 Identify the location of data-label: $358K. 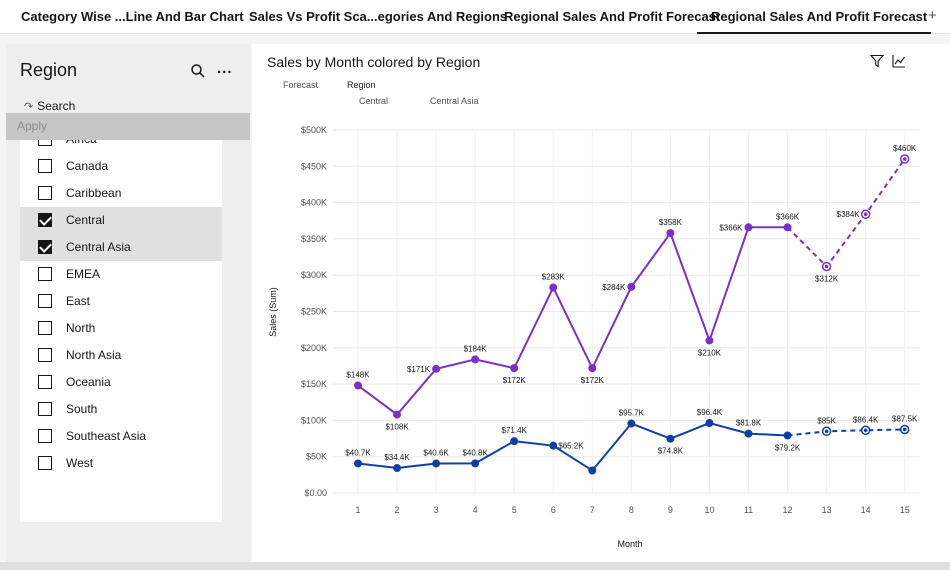
(671, 222).